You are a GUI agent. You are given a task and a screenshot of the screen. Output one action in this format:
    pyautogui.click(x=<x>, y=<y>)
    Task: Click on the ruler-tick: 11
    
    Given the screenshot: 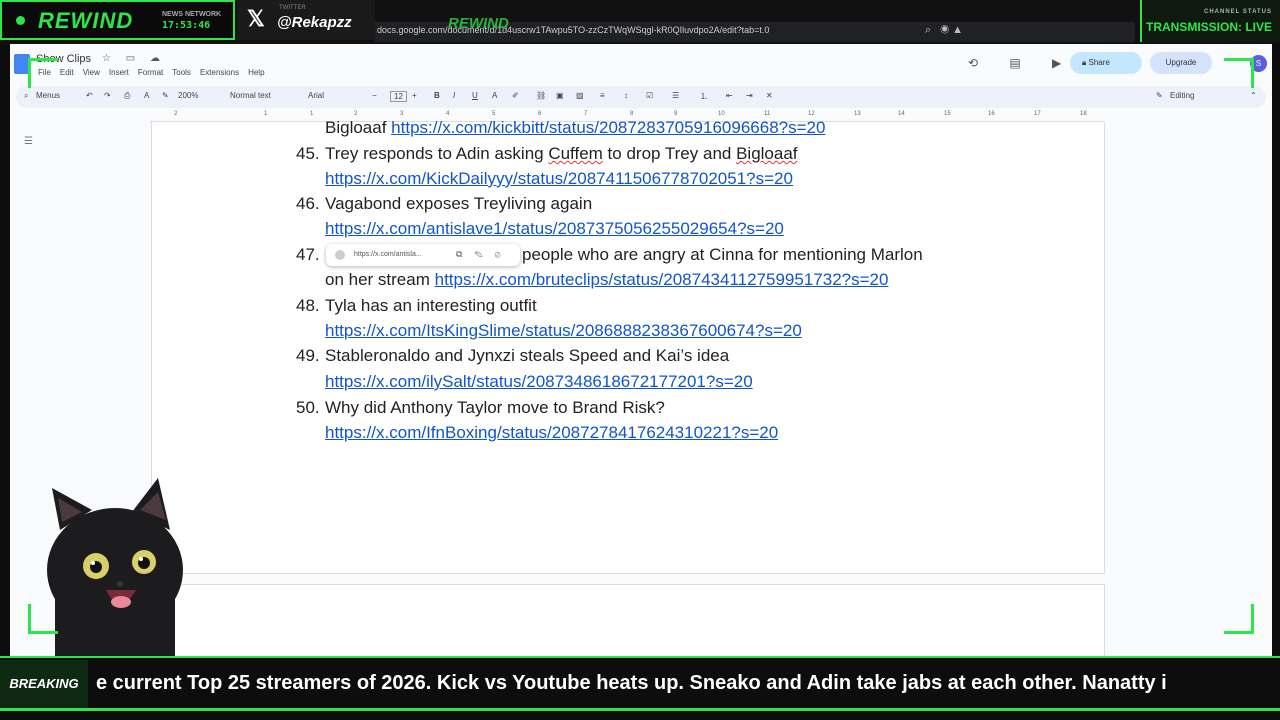 What is the action you would take?
    pyautogui.click(x=767, y=114)
    